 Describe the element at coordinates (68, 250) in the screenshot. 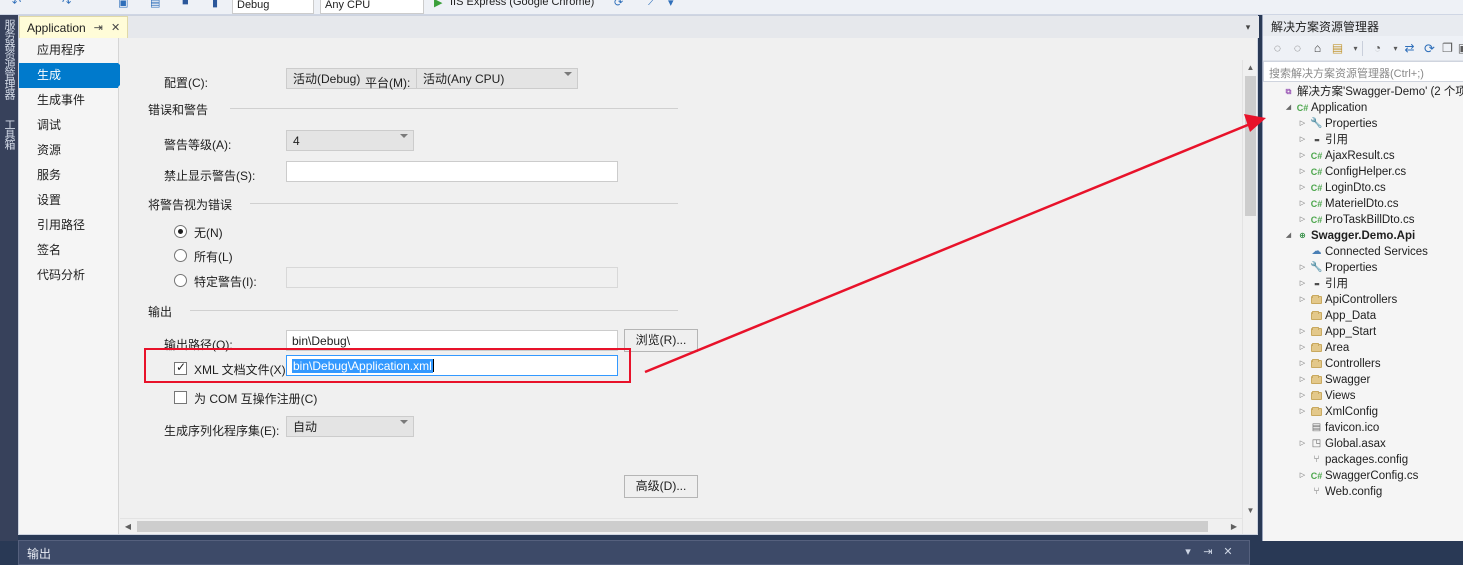

I see `category-signing: 签名` at that location.